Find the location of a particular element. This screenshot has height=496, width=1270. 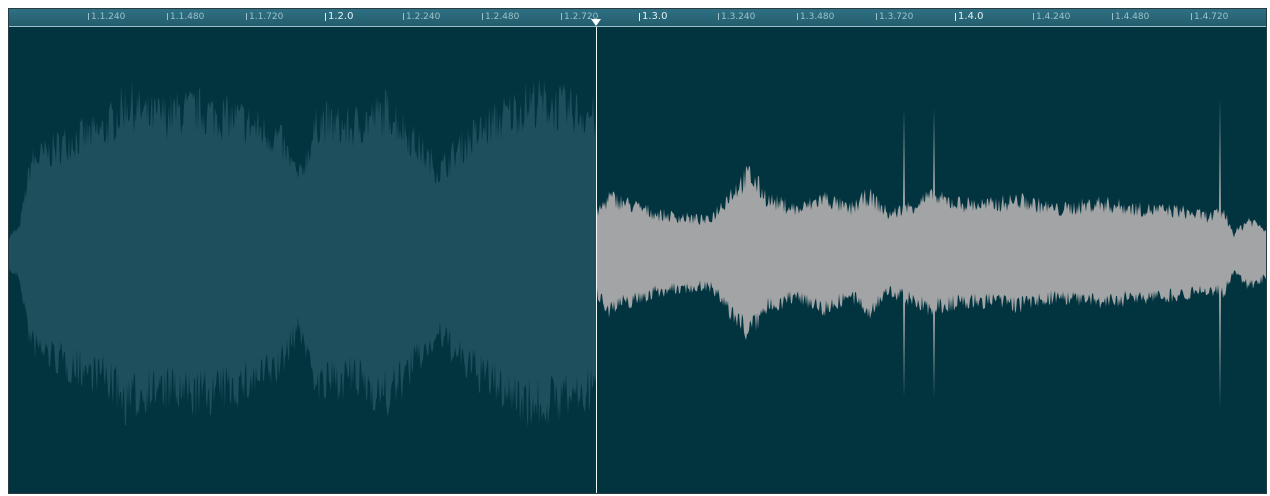

timeline-tick: 1.3.720 is located at coordinates (894, 17).